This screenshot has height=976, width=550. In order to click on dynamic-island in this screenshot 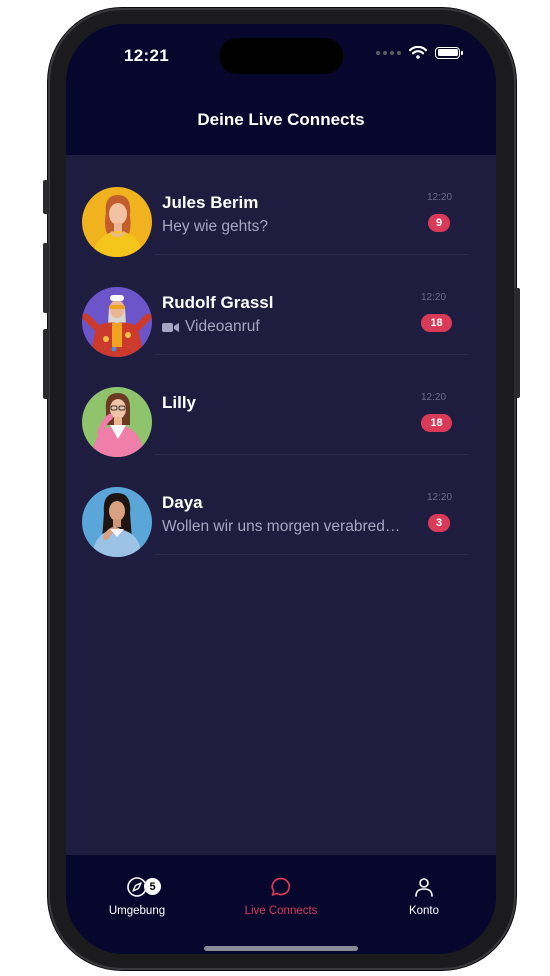, I will do `click(281, 56)`.